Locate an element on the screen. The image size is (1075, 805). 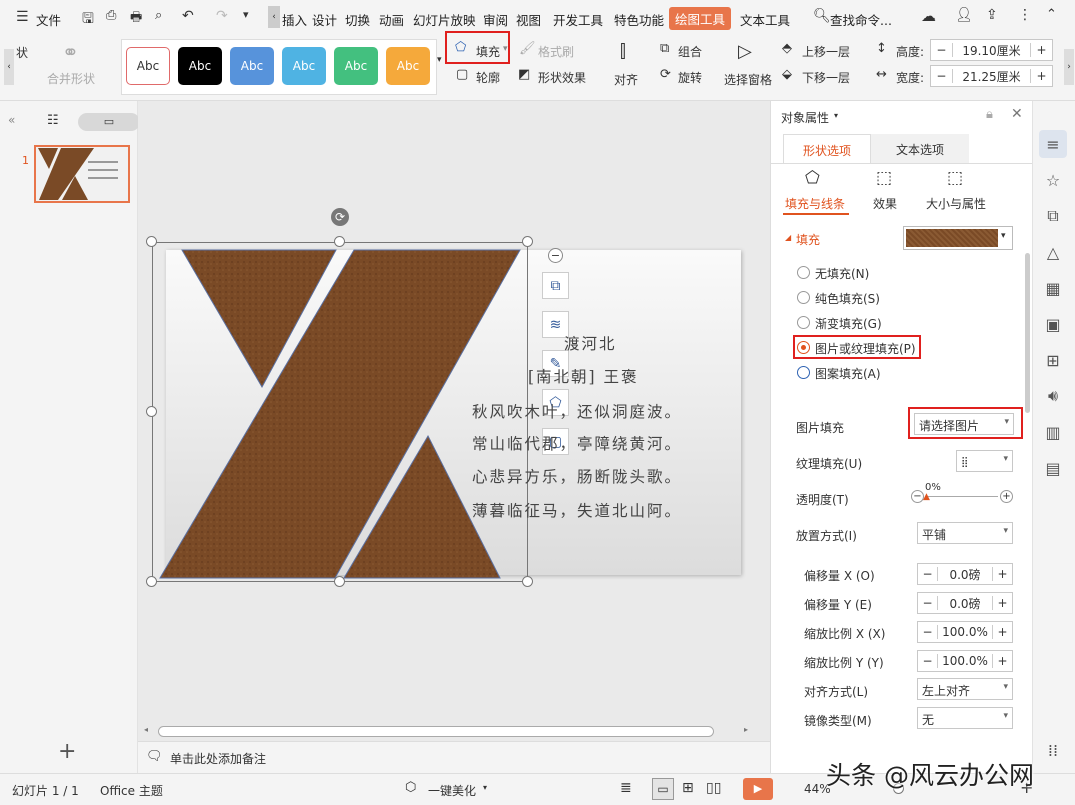
radio-solid-fill is located at coordinates (803, 297).